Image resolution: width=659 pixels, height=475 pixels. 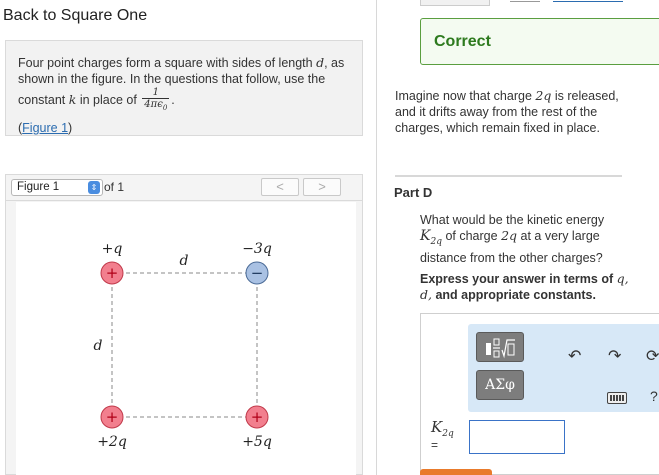 I want to click on fraction-root-template-icon, so click(x=500, y=348).